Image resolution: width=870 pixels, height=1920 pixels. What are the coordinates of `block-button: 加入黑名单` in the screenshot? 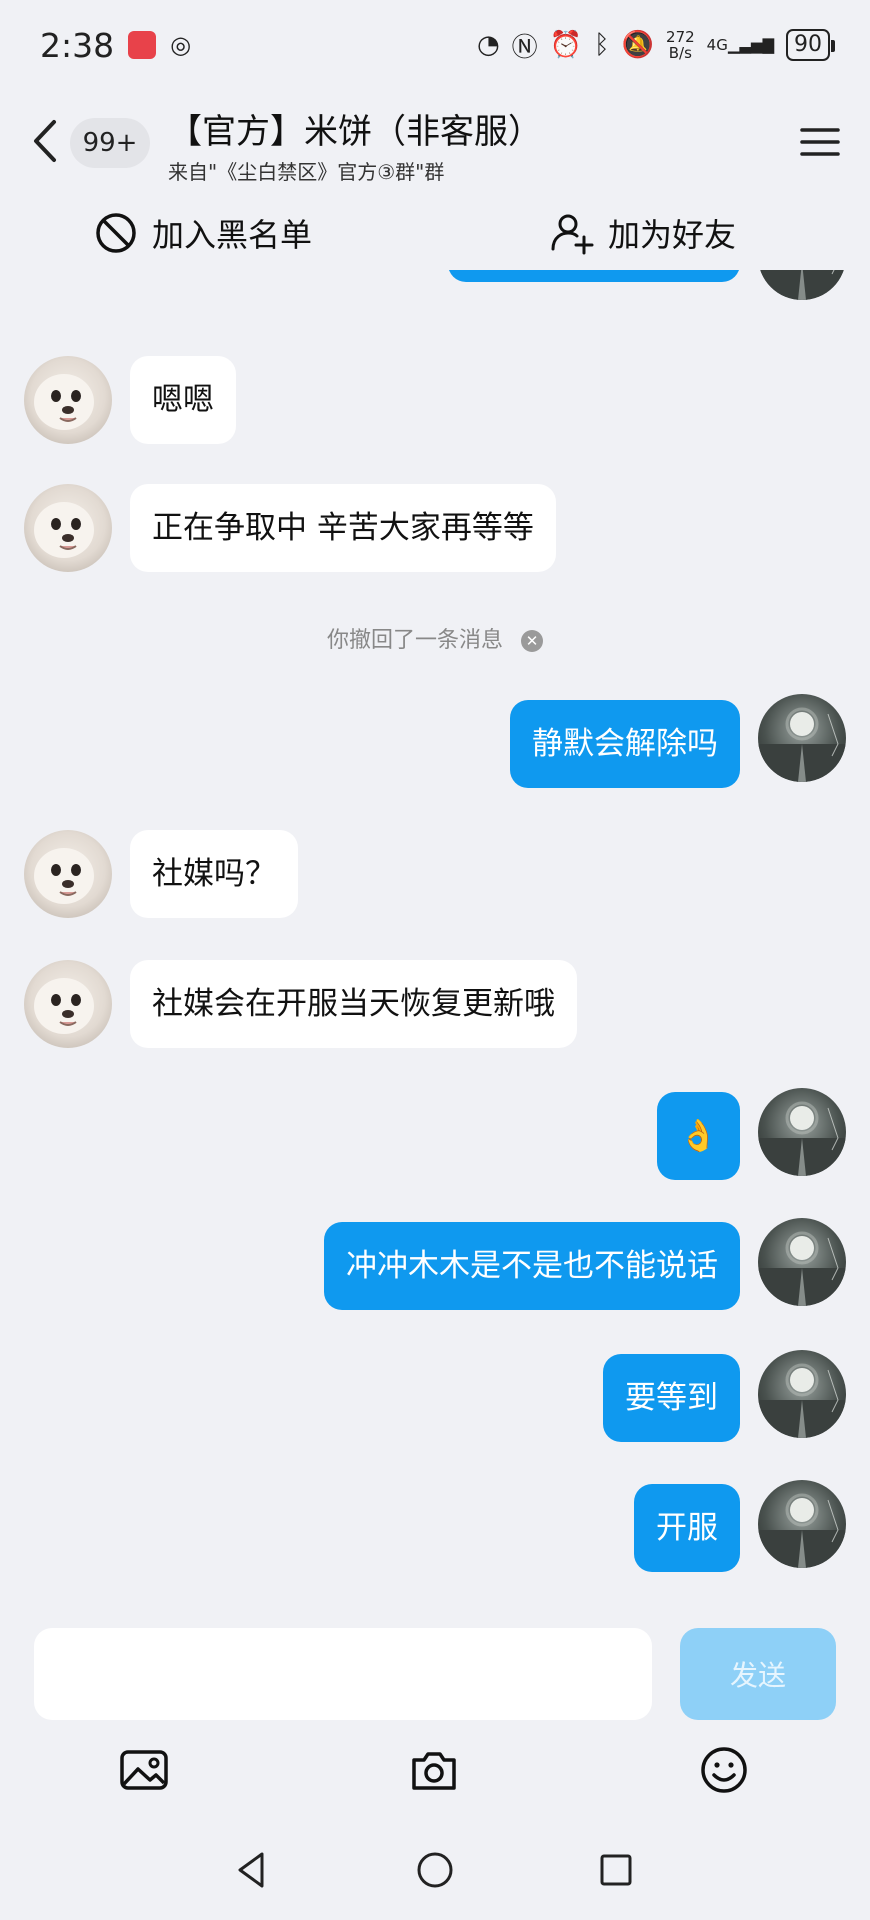 It's located at (203, 233).